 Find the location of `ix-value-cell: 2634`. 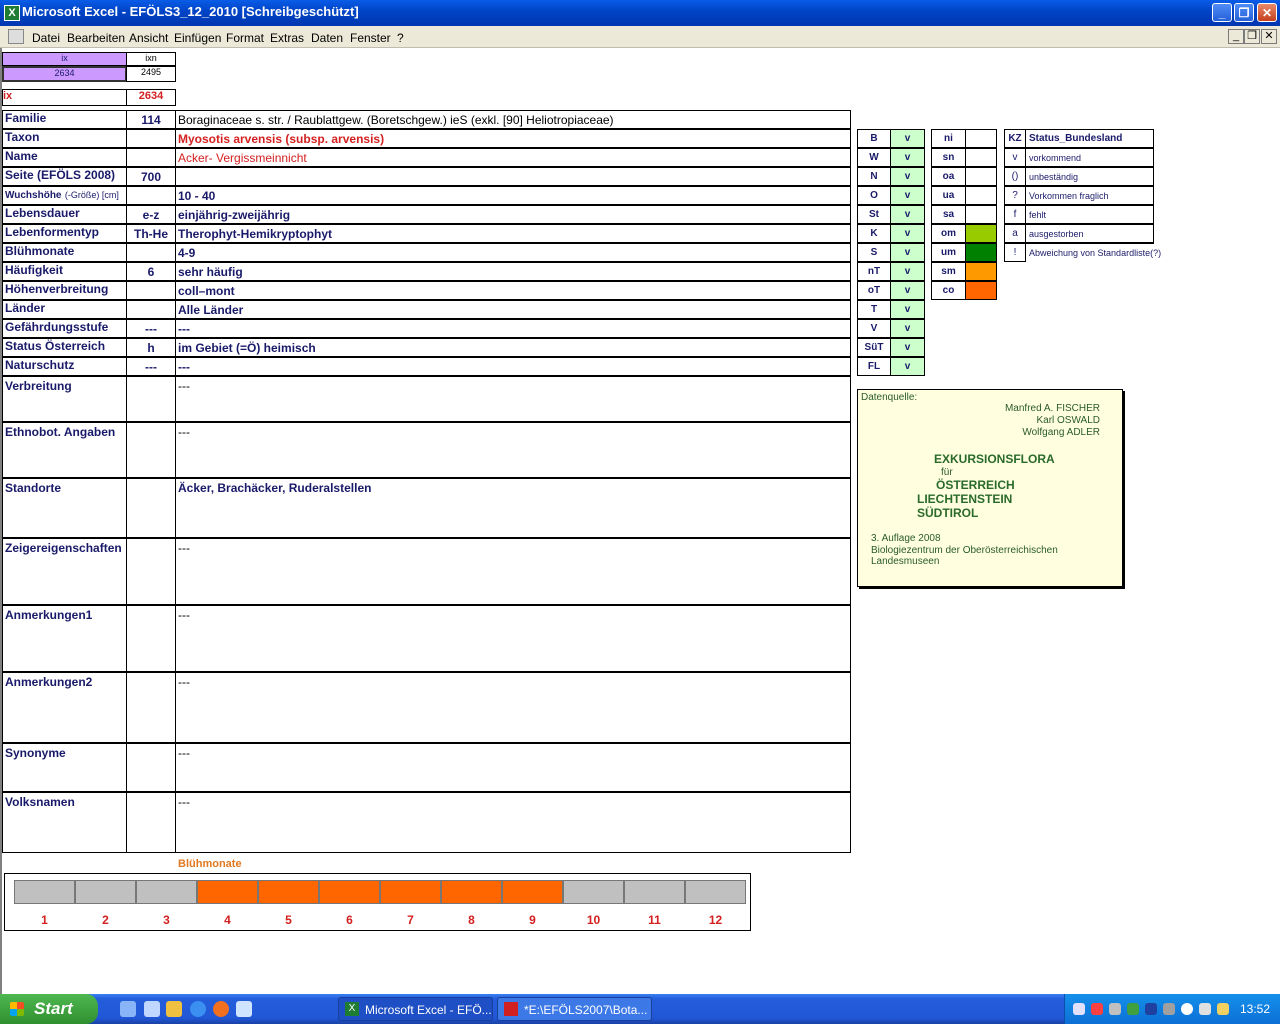

ix-value-cell: 2634 is located at coordinates (64, 74).